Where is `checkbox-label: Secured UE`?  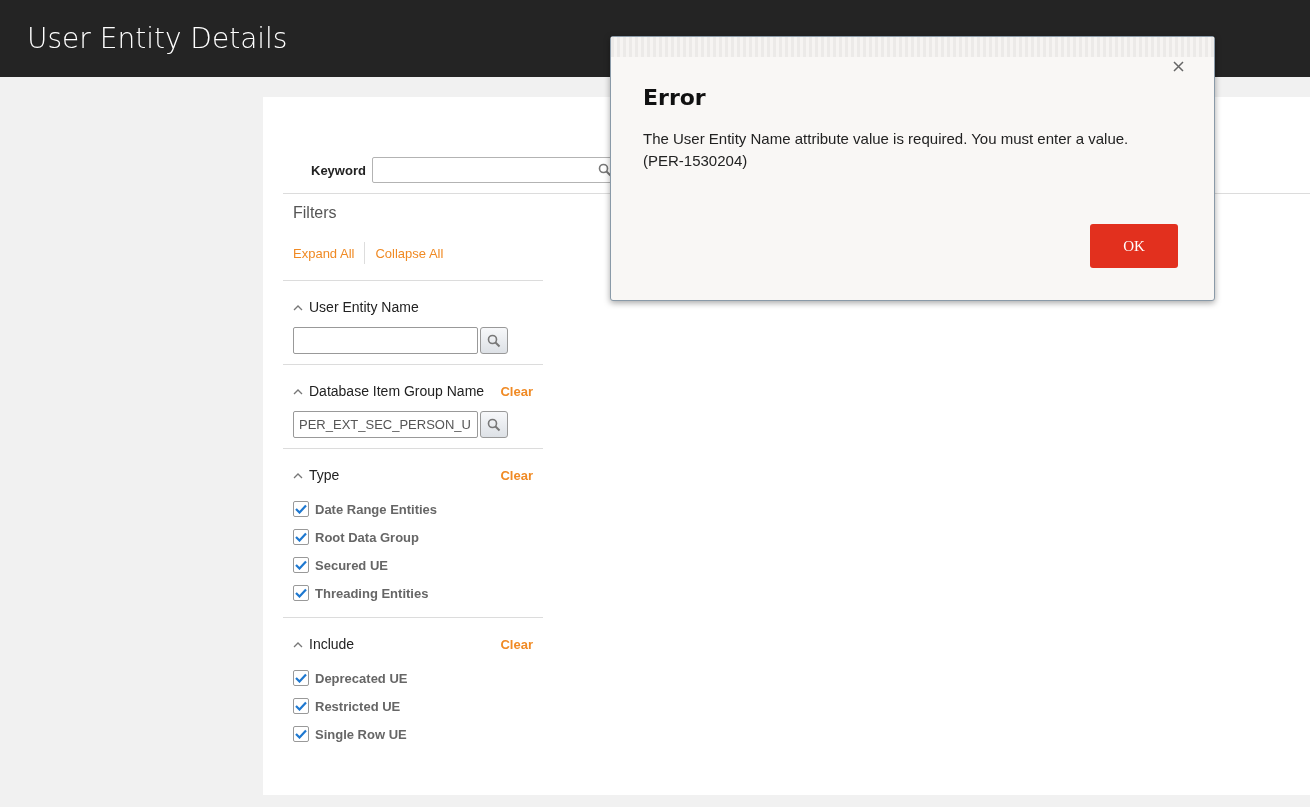 checkbox-label: Secured UE is located at coordinates (351, 565).